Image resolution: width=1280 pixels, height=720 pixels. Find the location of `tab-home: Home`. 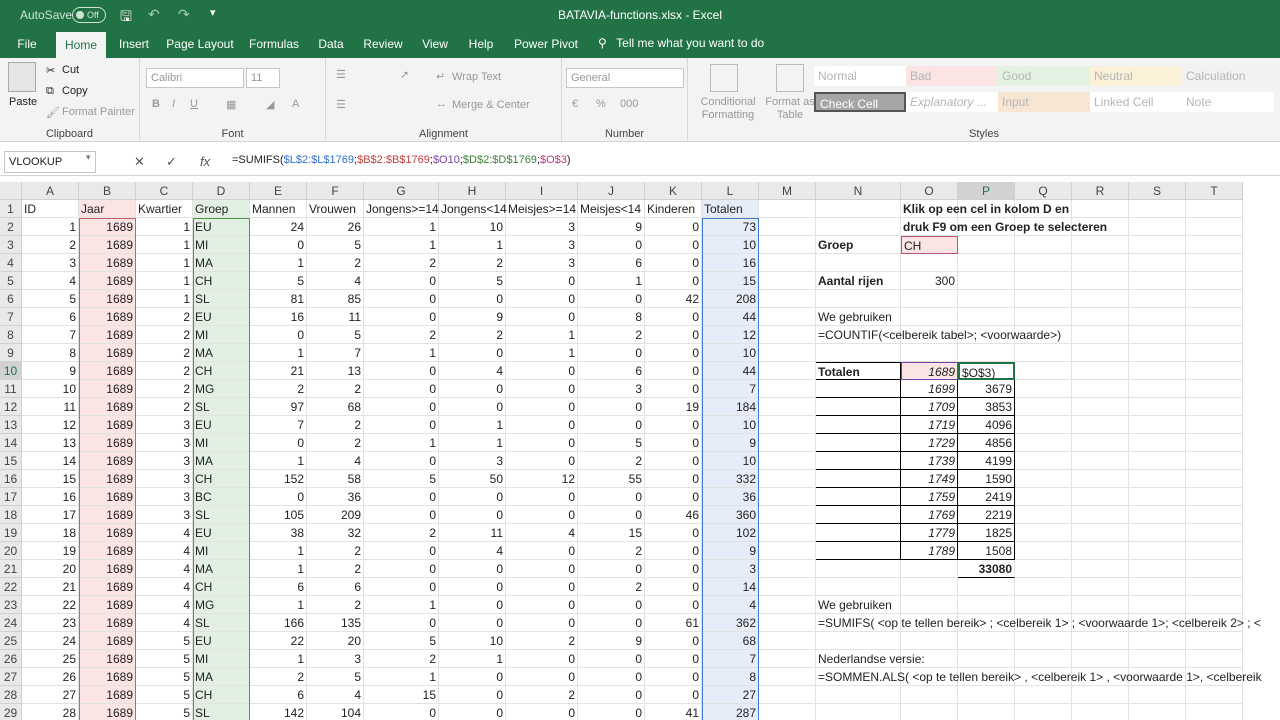

tab-home: Home is located at coordinates (81, 45).